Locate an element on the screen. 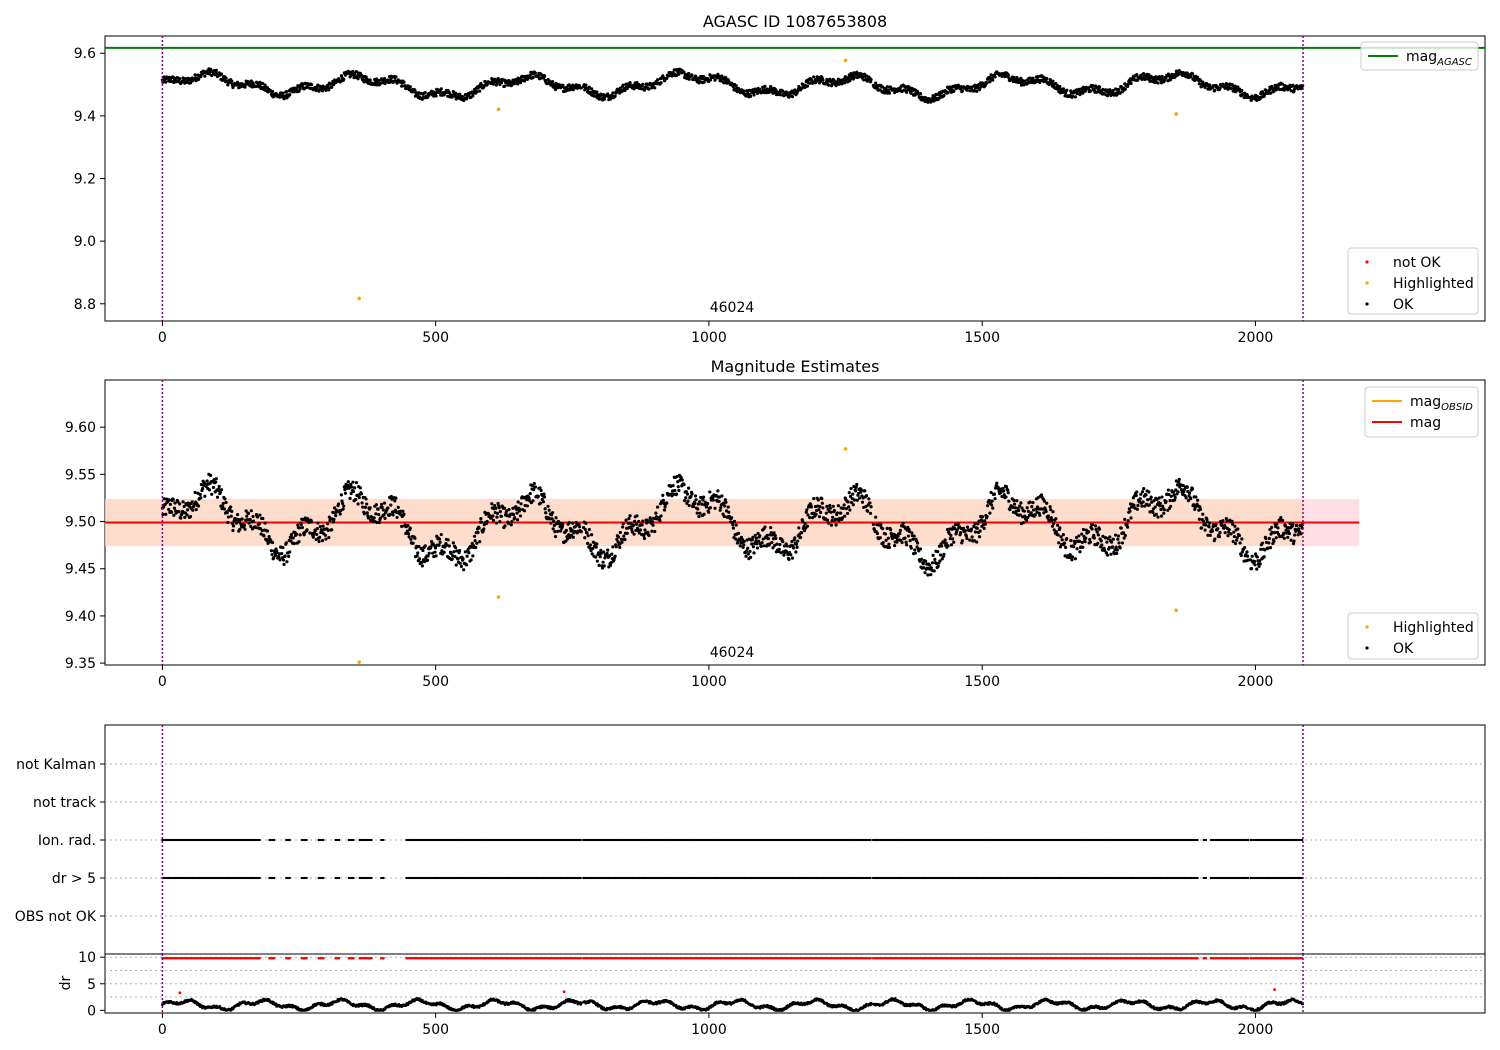 The height and width of the screenshot is (1050, 1500). category-label: not track is located at coordinates (65, 803).